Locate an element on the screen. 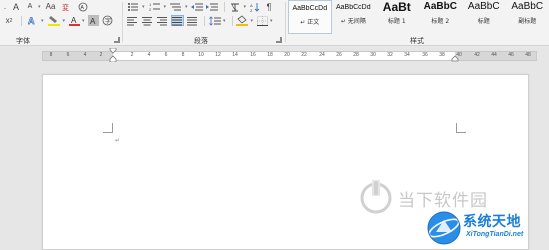 This screenshot has height=250, width=549. crop-mark-top-left is located at coordinates (108, 128).